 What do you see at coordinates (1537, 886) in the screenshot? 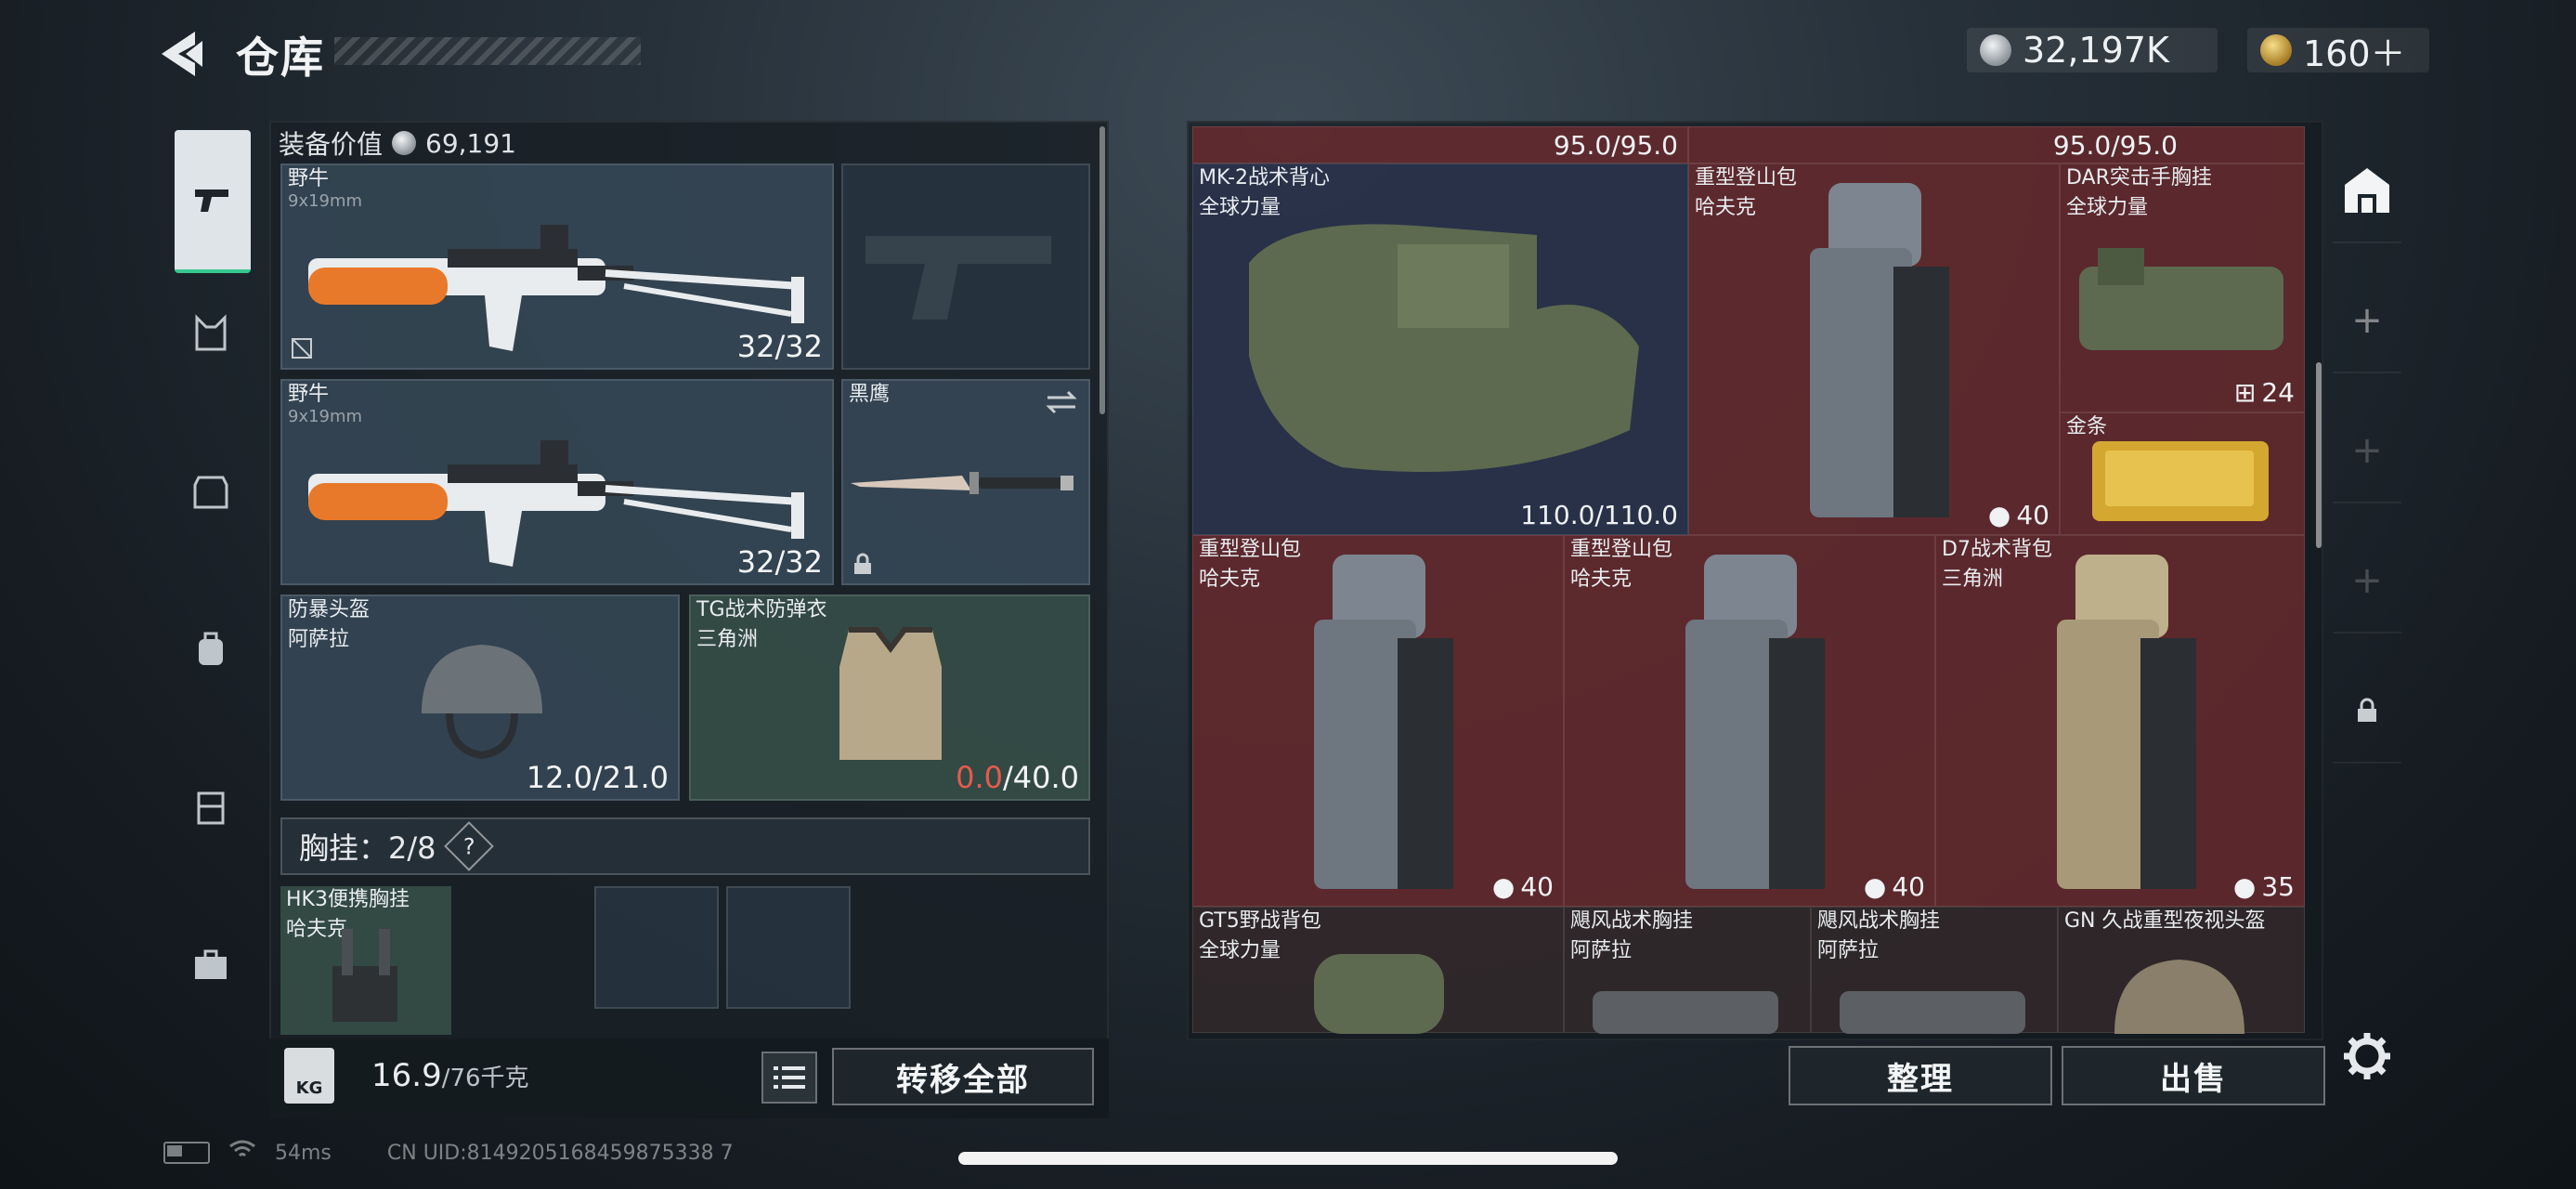
I see `item-capacity-value: 40` at bounding box center [1537, 886].